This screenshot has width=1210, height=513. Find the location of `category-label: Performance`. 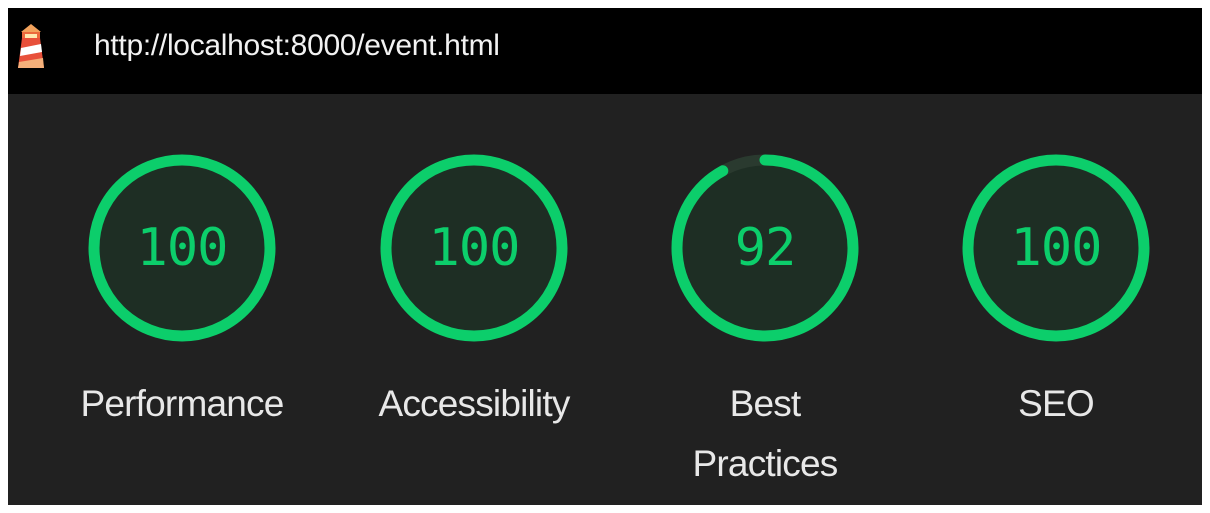

category-label: Performance is located at coordinates (182, 403).